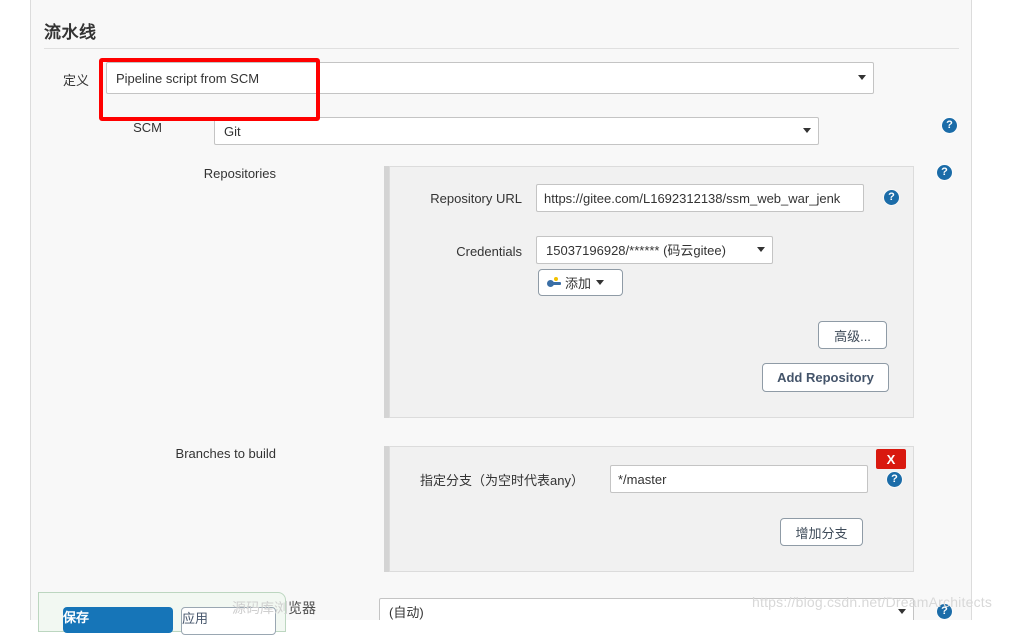  Describe the element at coordinates (739, 479) in the screenshot. I see `branch-specifier-input` at that location.